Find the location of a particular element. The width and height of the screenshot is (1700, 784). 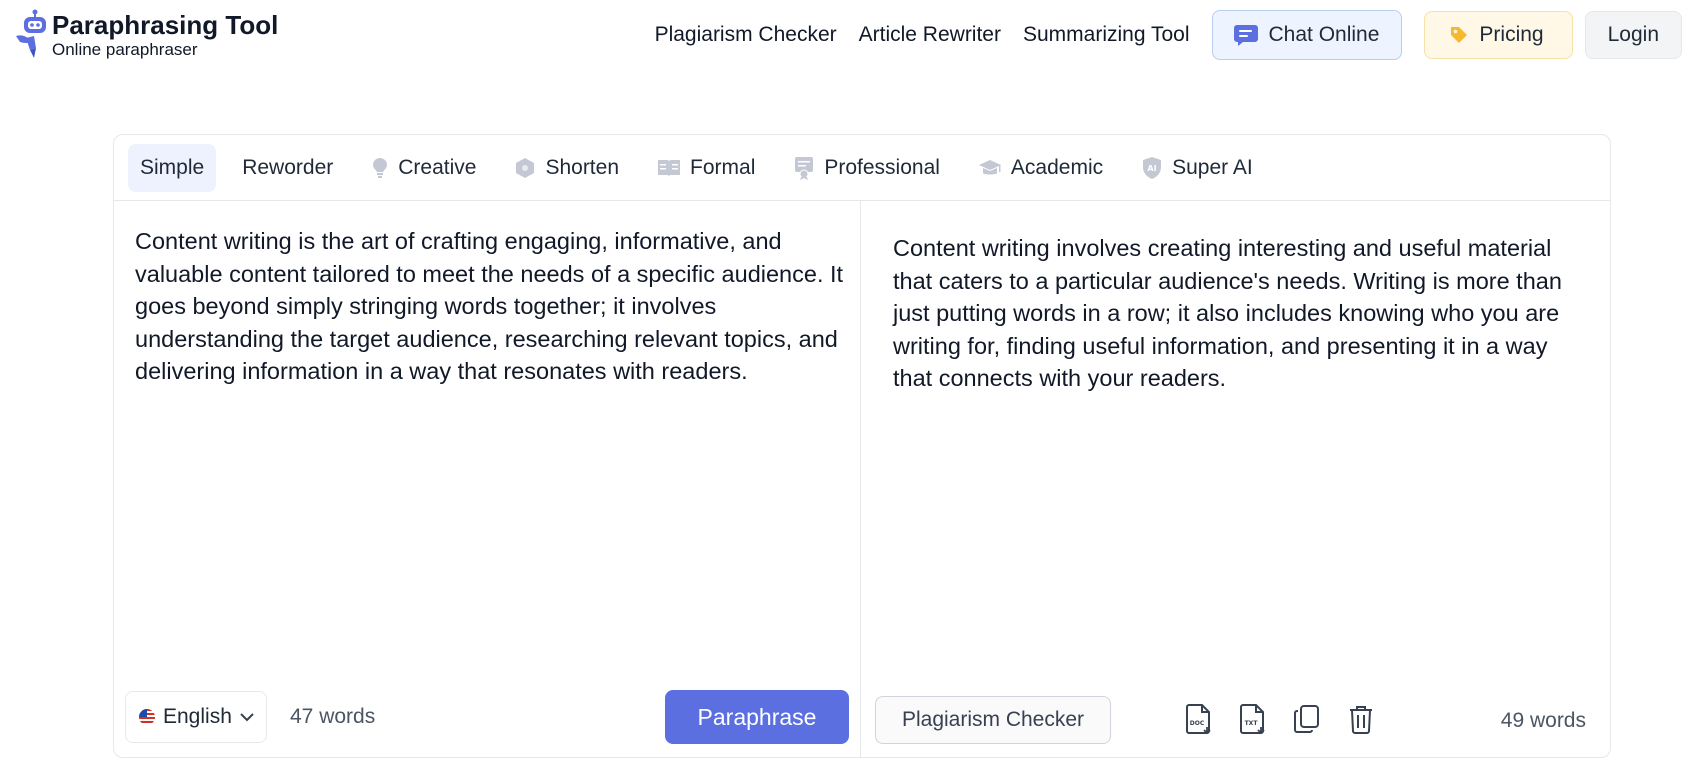

txt-download-icon: TXT is located at coordinates (1252, 719).